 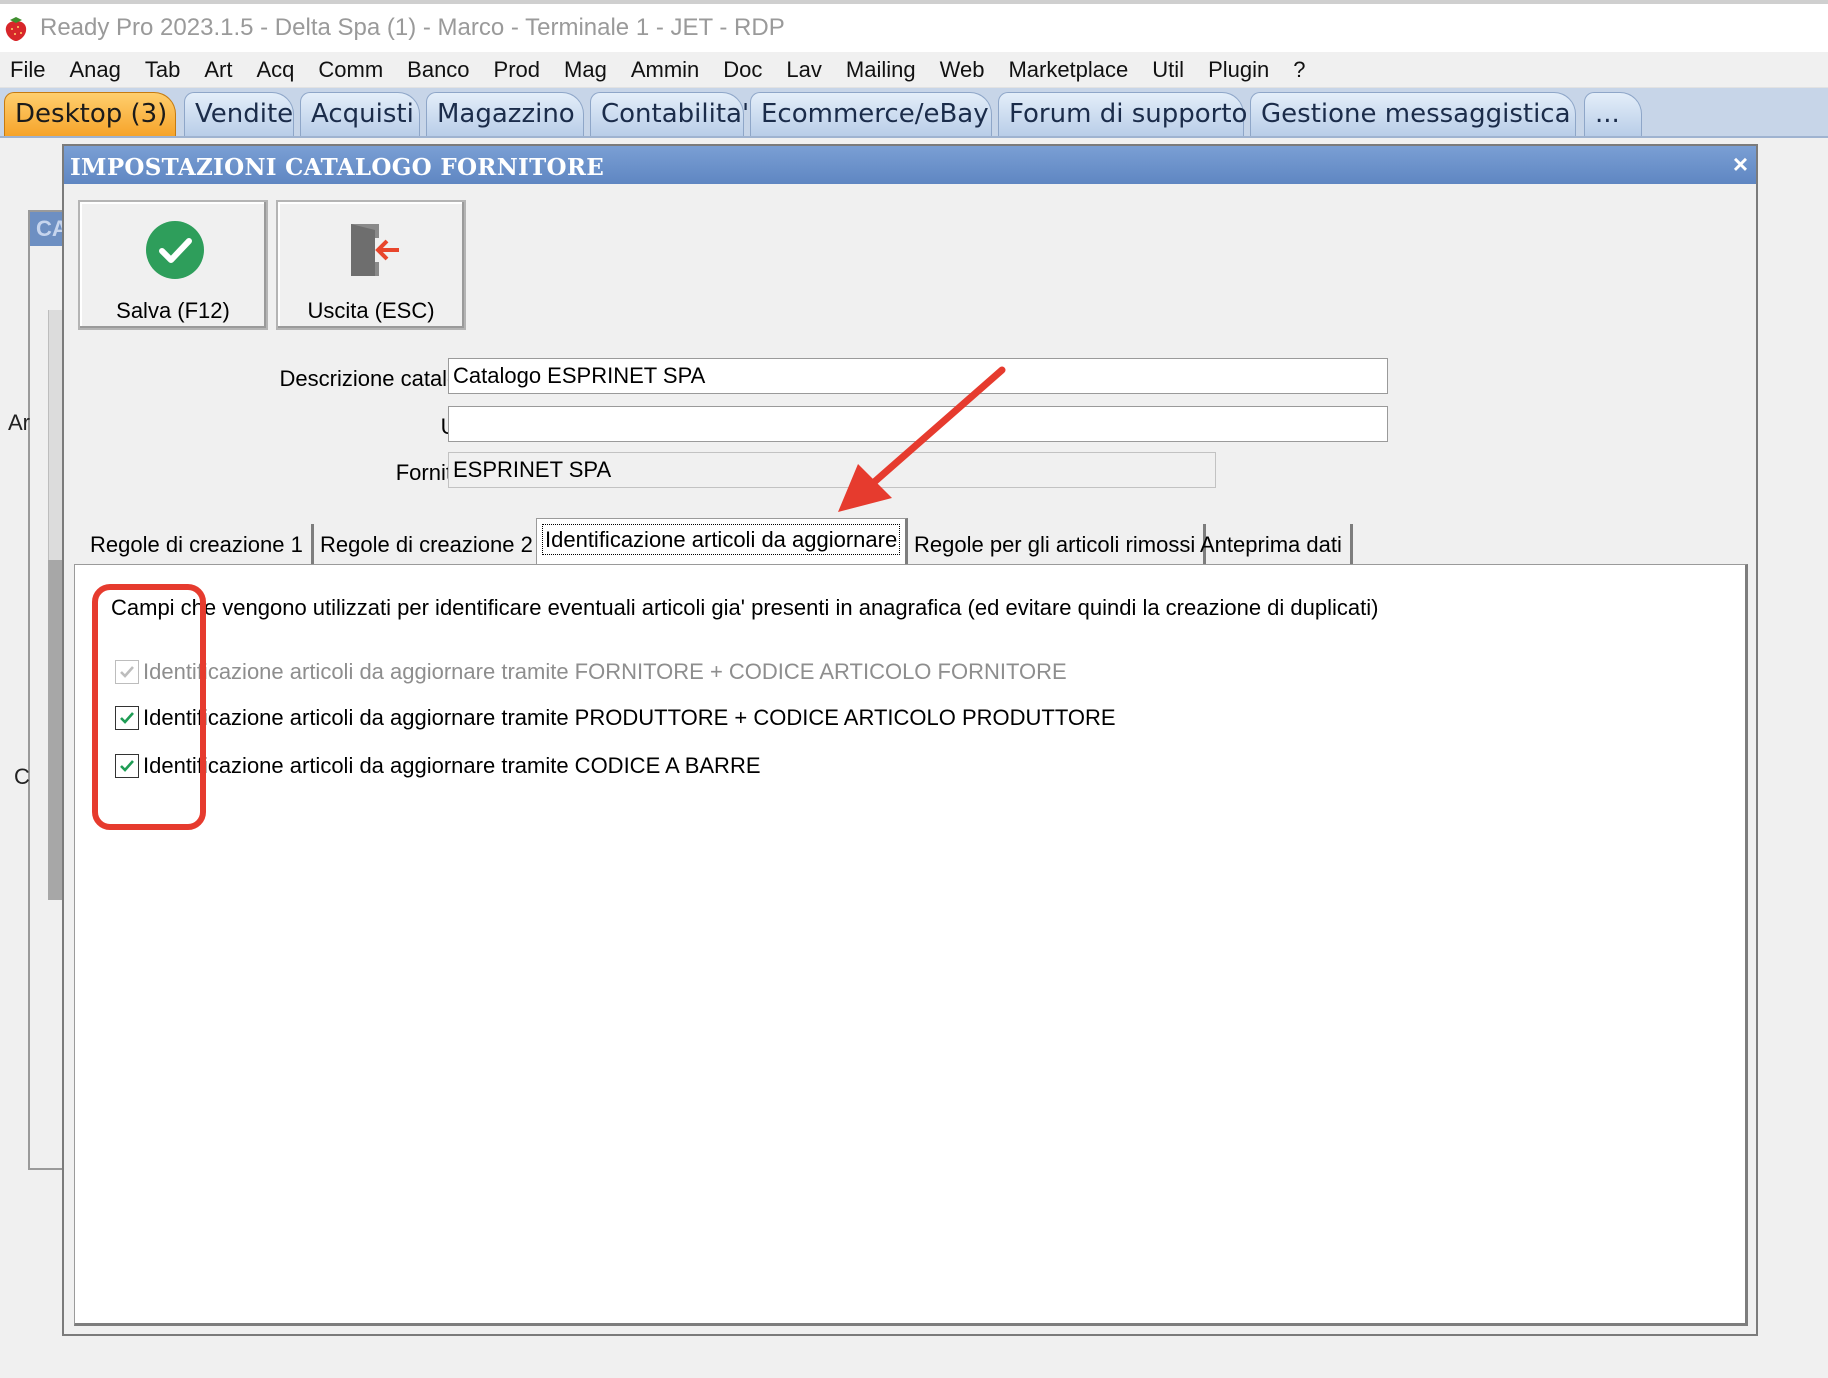 What do you see at coordinates (22, 776) in the screenshot?
I see `background-window-label: C` at bounding box center [22, 776].